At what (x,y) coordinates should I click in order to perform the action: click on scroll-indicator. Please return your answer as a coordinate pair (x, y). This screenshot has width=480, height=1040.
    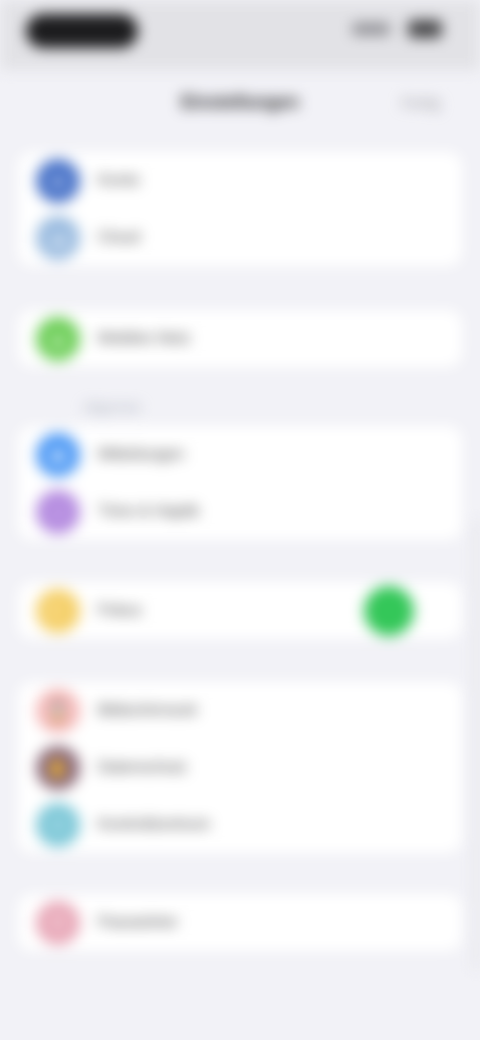
    Looking at the image, I should click on (476, 745).